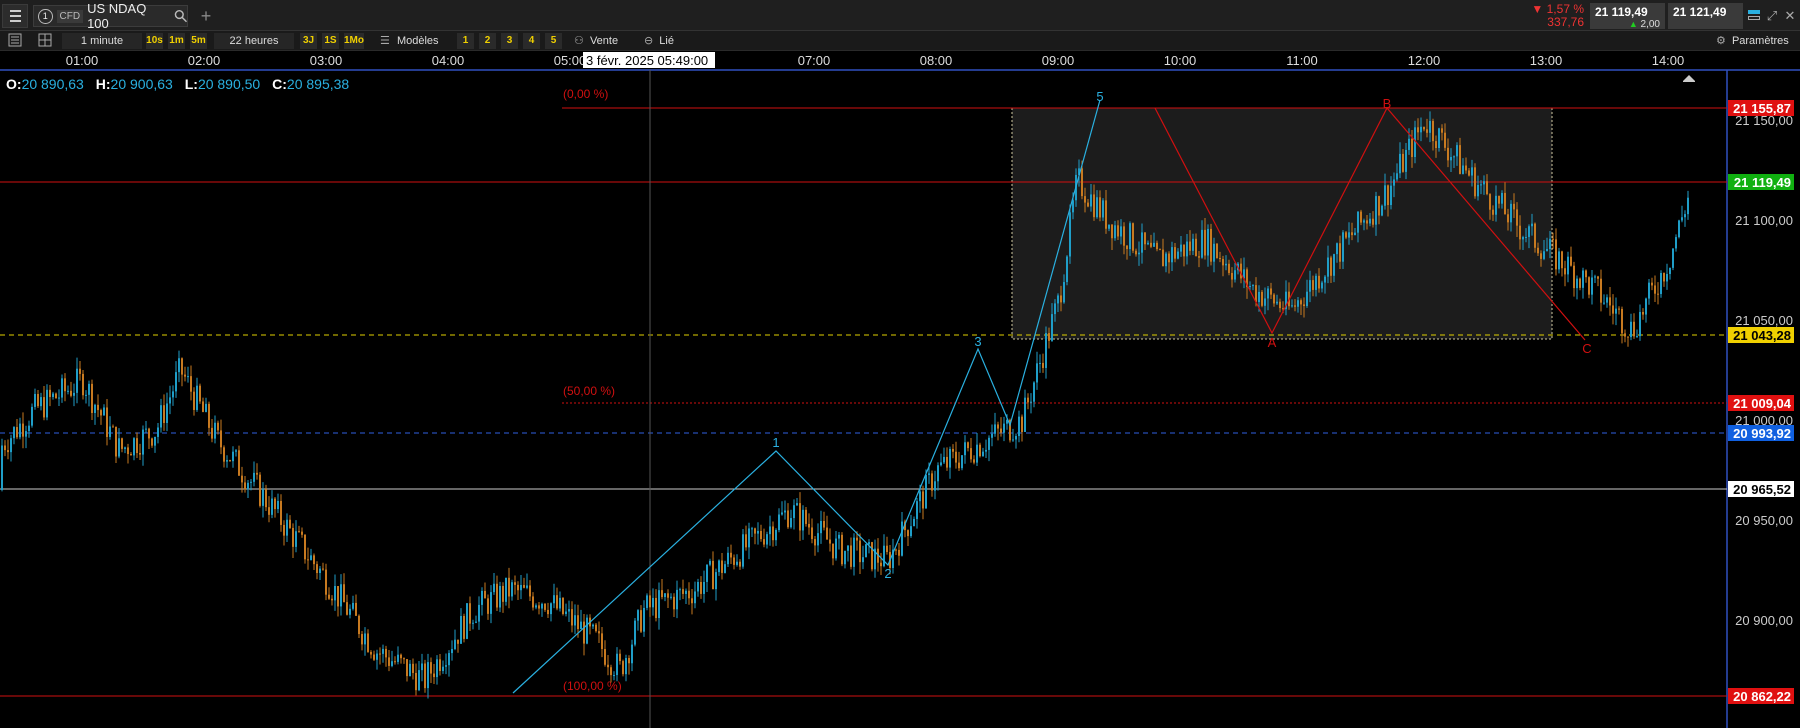  What do you see at coordinates (1705, 16) in the screenshot?
I see `buy-price-button: 21 121,49` at bounding box center [1705, 16].